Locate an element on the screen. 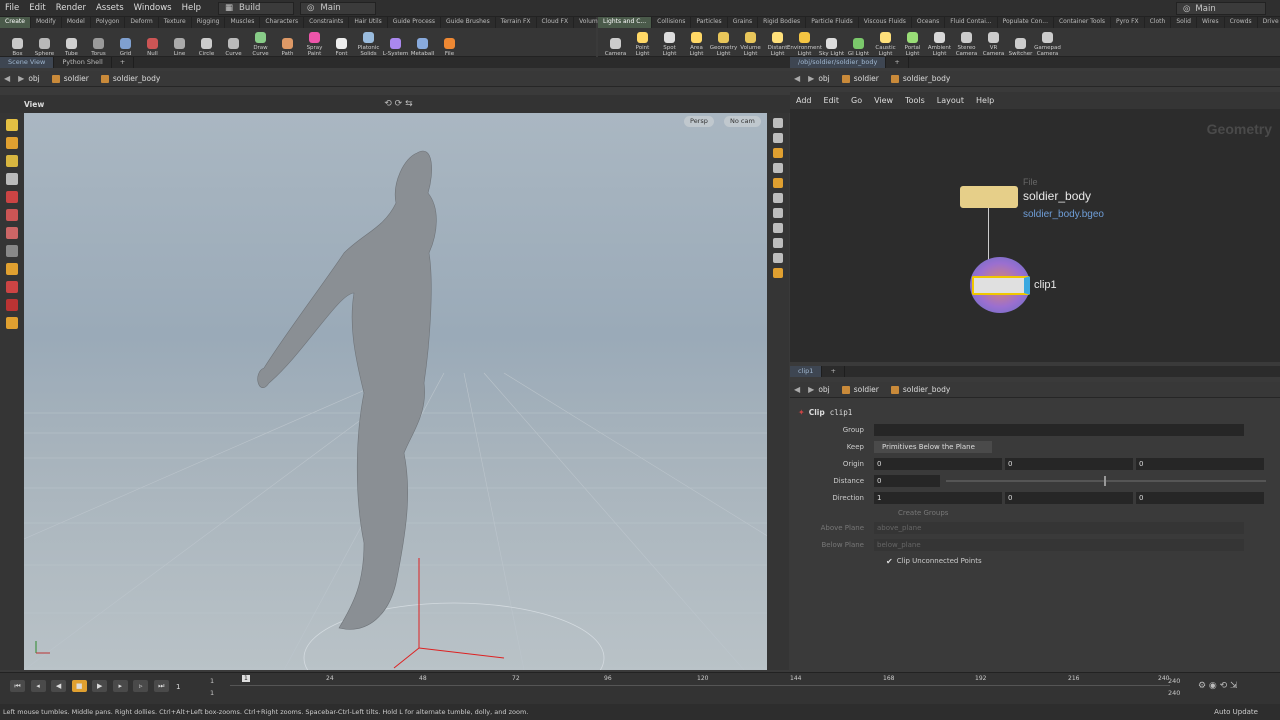 This screenshot has height=720, width=1280. shelf-tool: Camera is located at coordinates (615, 47).